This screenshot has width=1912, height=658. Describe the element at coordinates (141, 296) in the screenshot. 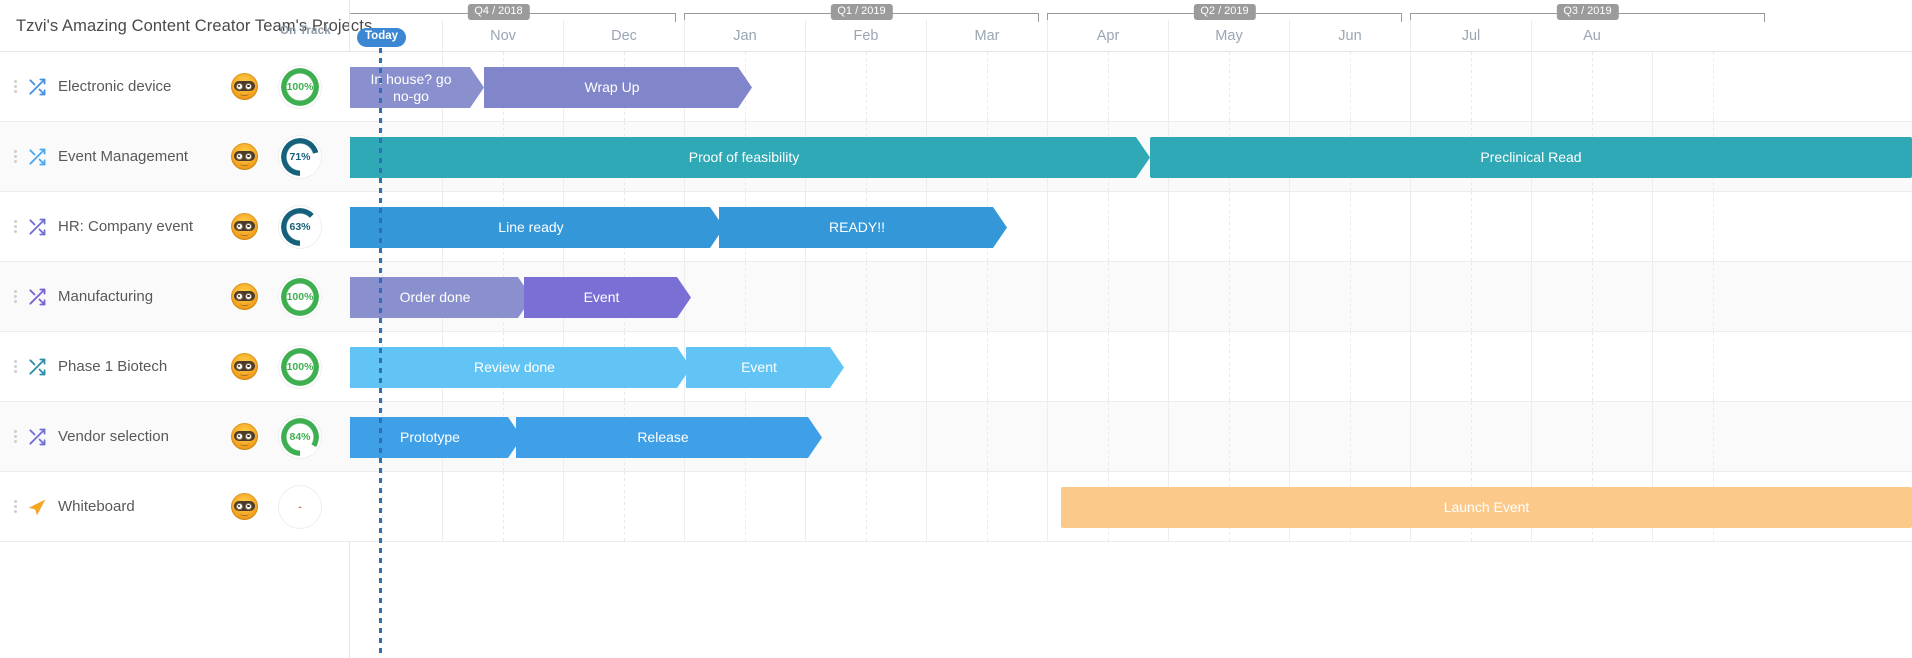

I see `task-name: Manufacturing` at that location.